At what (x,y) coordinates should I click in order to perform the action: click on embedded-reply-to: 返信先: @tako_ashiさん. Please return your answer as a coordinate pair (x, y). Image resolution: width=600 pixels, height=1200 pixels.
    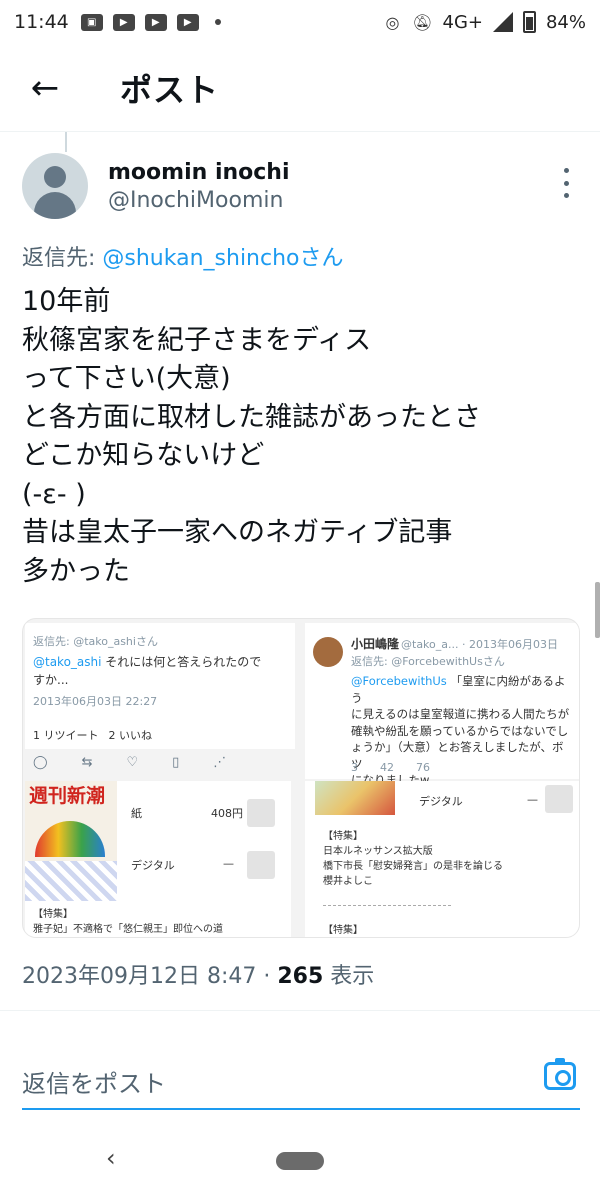
    Looking at the image, I should click on (95, 641).